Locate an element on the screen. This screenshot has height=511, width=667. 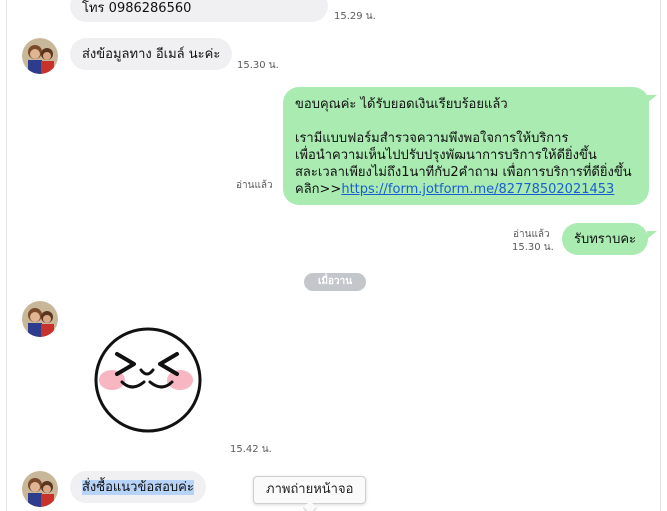
outgoing-message-bubble: รับทราบคะ is located at coordinates (605, 239).